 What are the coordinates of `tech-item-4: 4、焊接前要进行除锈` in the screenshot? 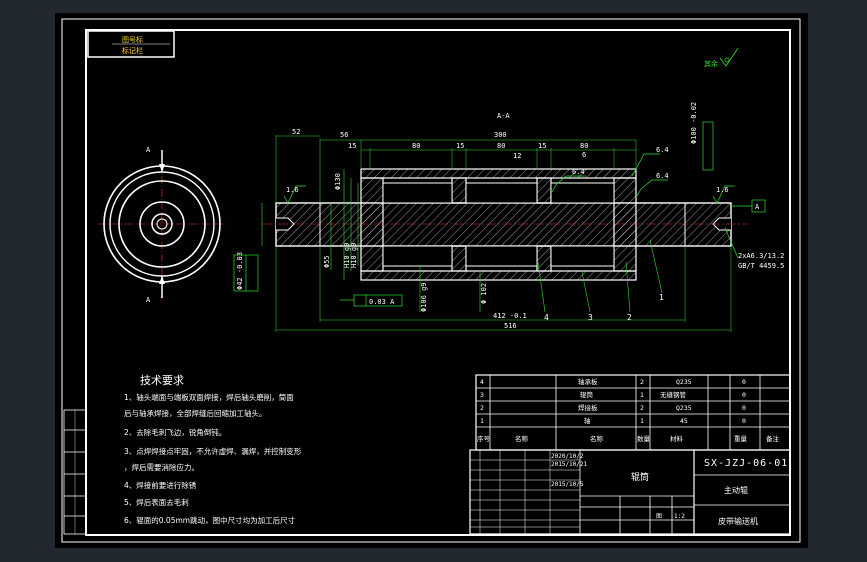 It's located at (160, 485).